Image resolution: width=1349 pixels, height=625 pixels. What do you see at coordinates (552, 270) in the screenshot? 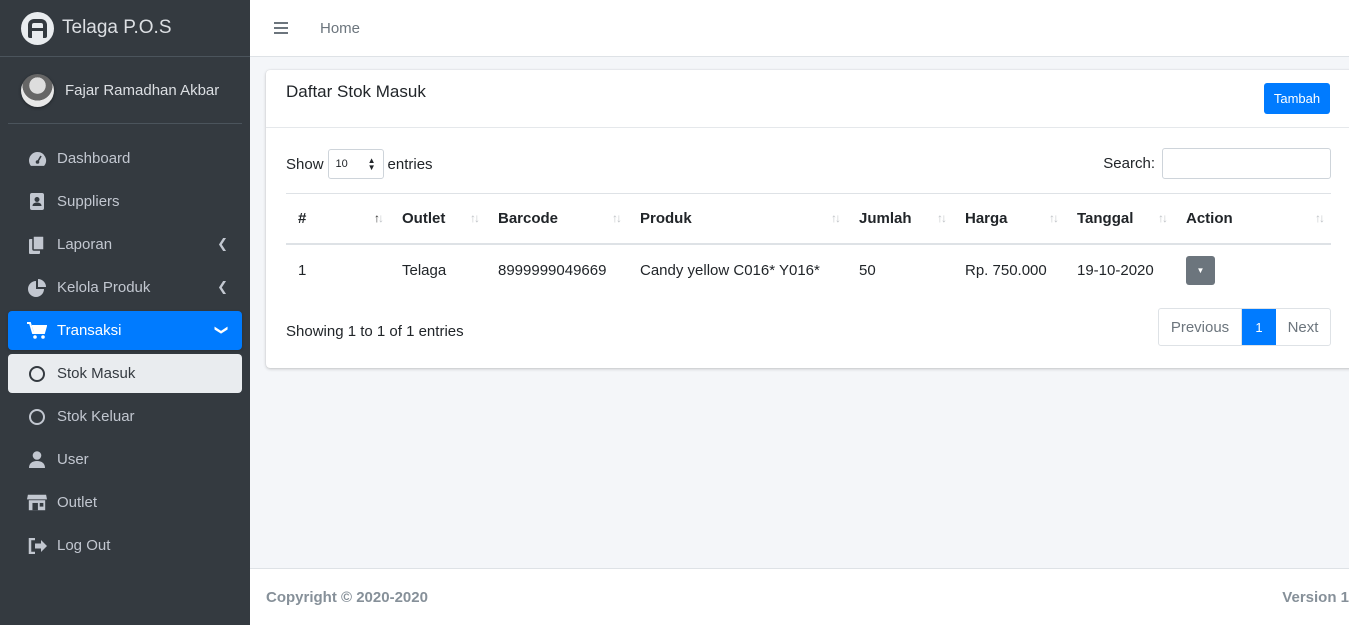
I see `cell-barcode: 8999999049669` at bounding box center [552, 270].